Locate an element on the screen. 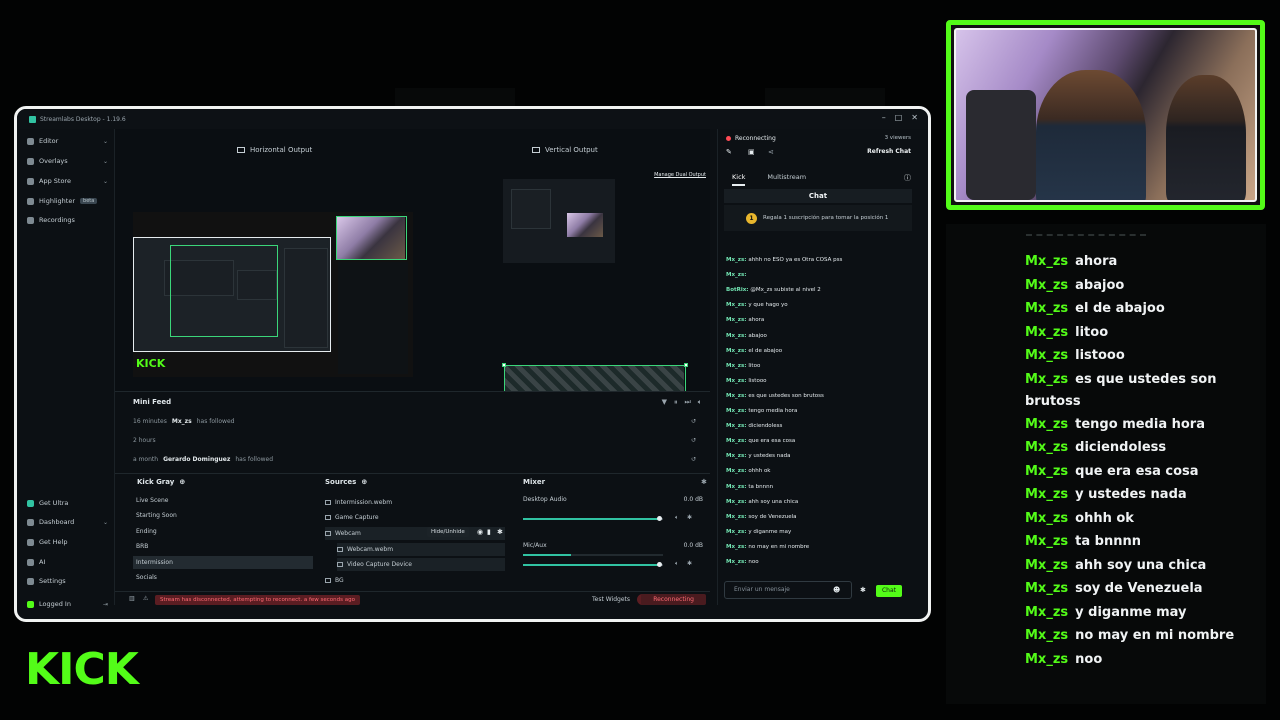 This screenshot has width=1280, height=720. warning-icon: ⚠ is located at coordinates (145, 598).